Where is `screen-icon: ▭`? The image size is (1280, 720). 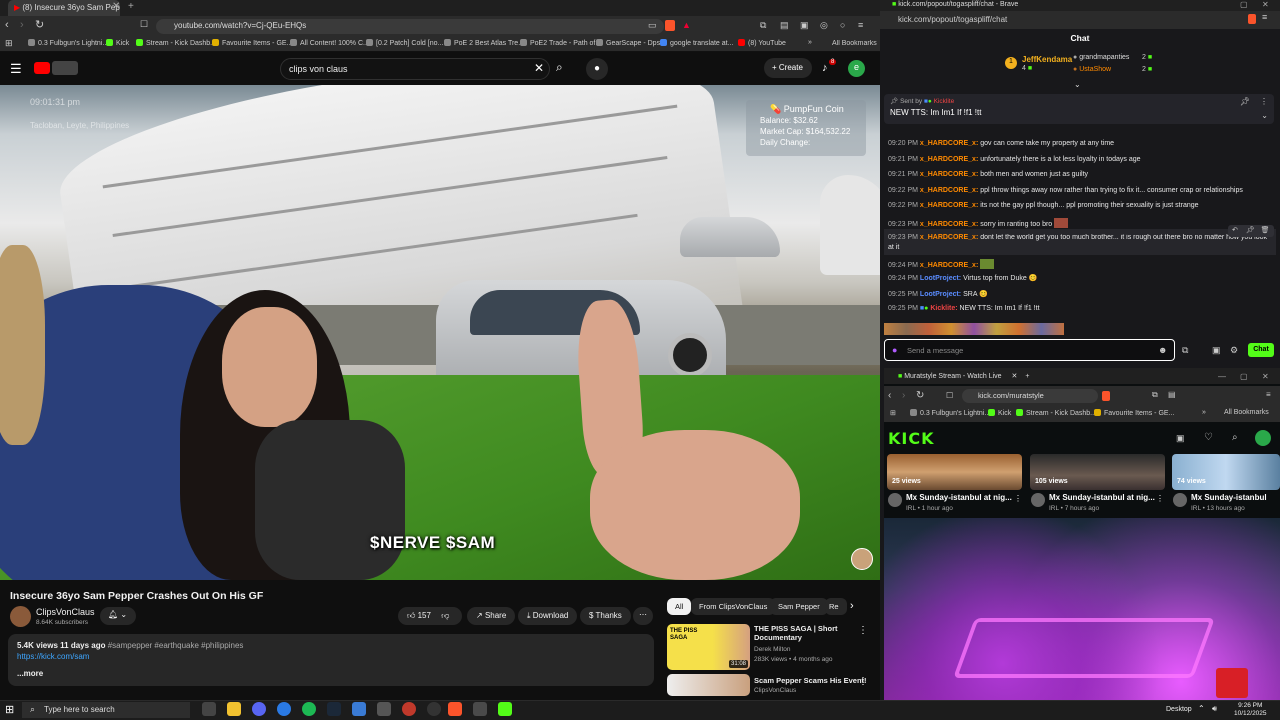 screen-icon: ▭ is located at coordinates (652, 25).